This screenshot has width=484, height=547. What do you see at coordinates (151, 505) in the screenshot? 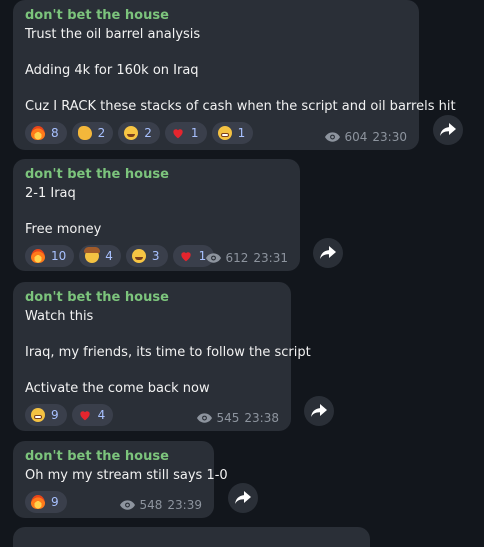
I see `view-count: 548` at bounding box center [151, 505].